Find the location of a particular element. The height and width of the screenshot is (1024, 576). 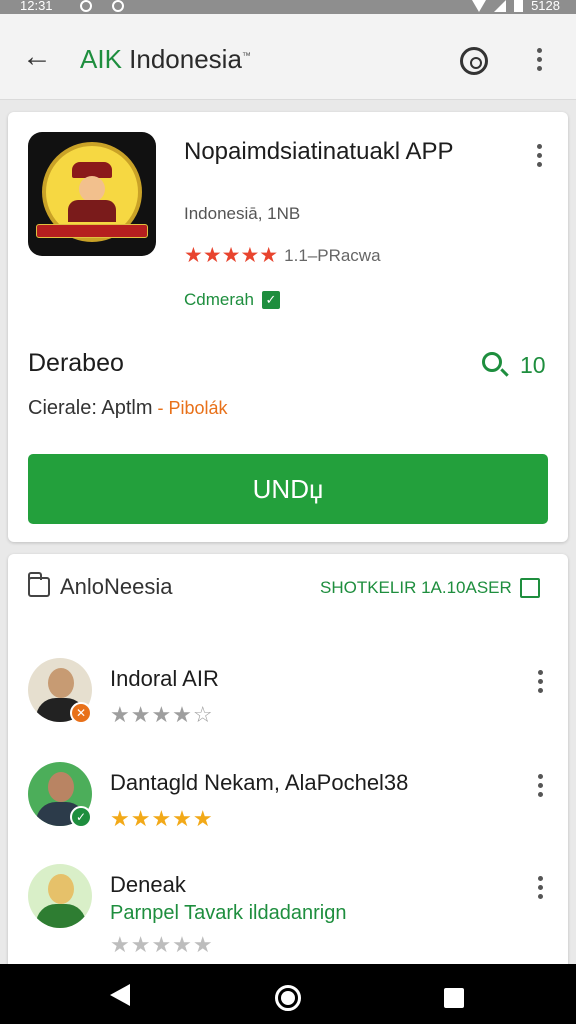

app-meta: Cierale: Aptlm - Pibolák is located at coordinates (128, 408).